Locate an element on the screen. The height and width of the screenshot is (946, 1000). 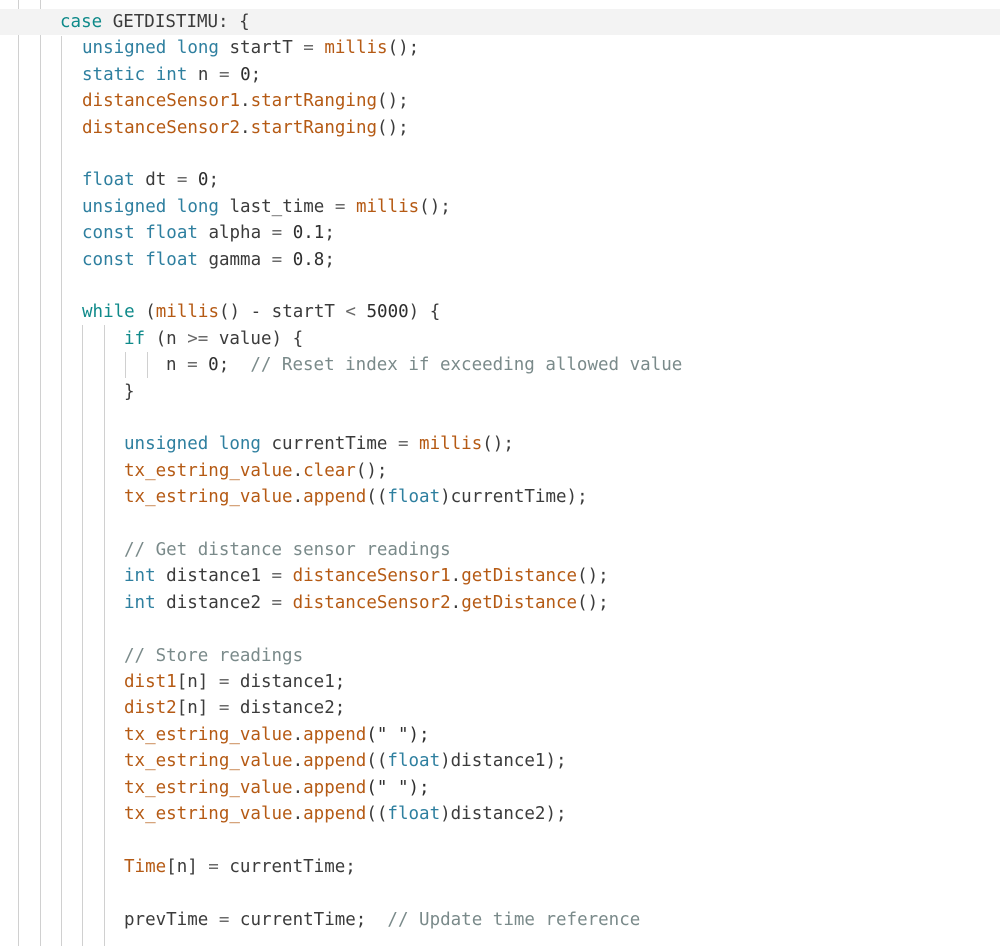
code-token: dt is located at coordinates (156, 180).